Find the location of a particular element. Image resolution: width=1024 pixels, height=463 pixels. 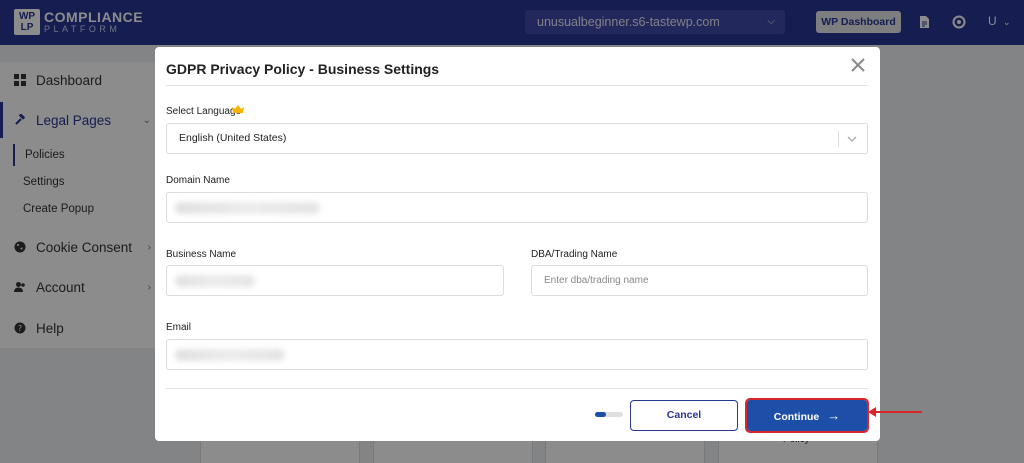

email-input is located at coordinates (517, 354).